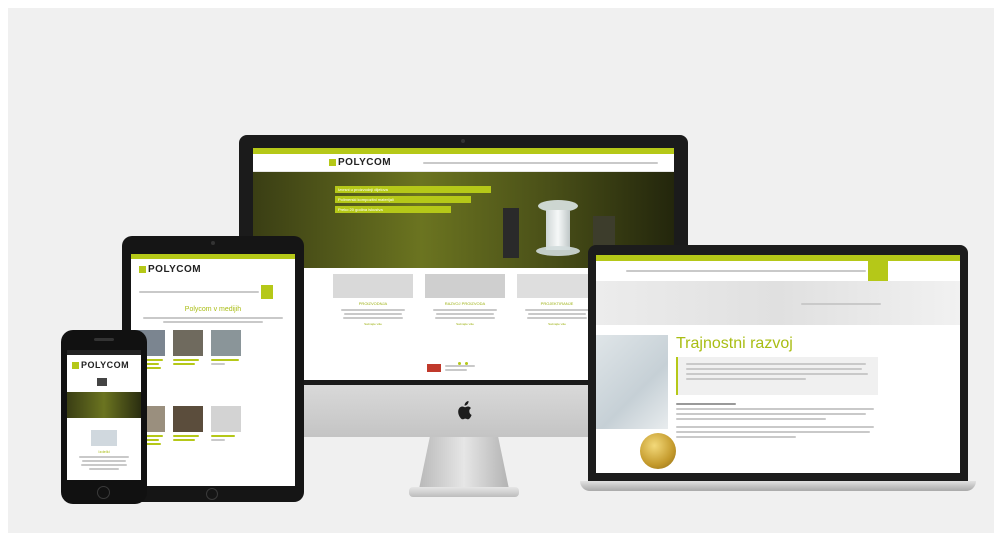  I want to click on phone-screen: POLYCOM Izdelki, so click(104, 415).